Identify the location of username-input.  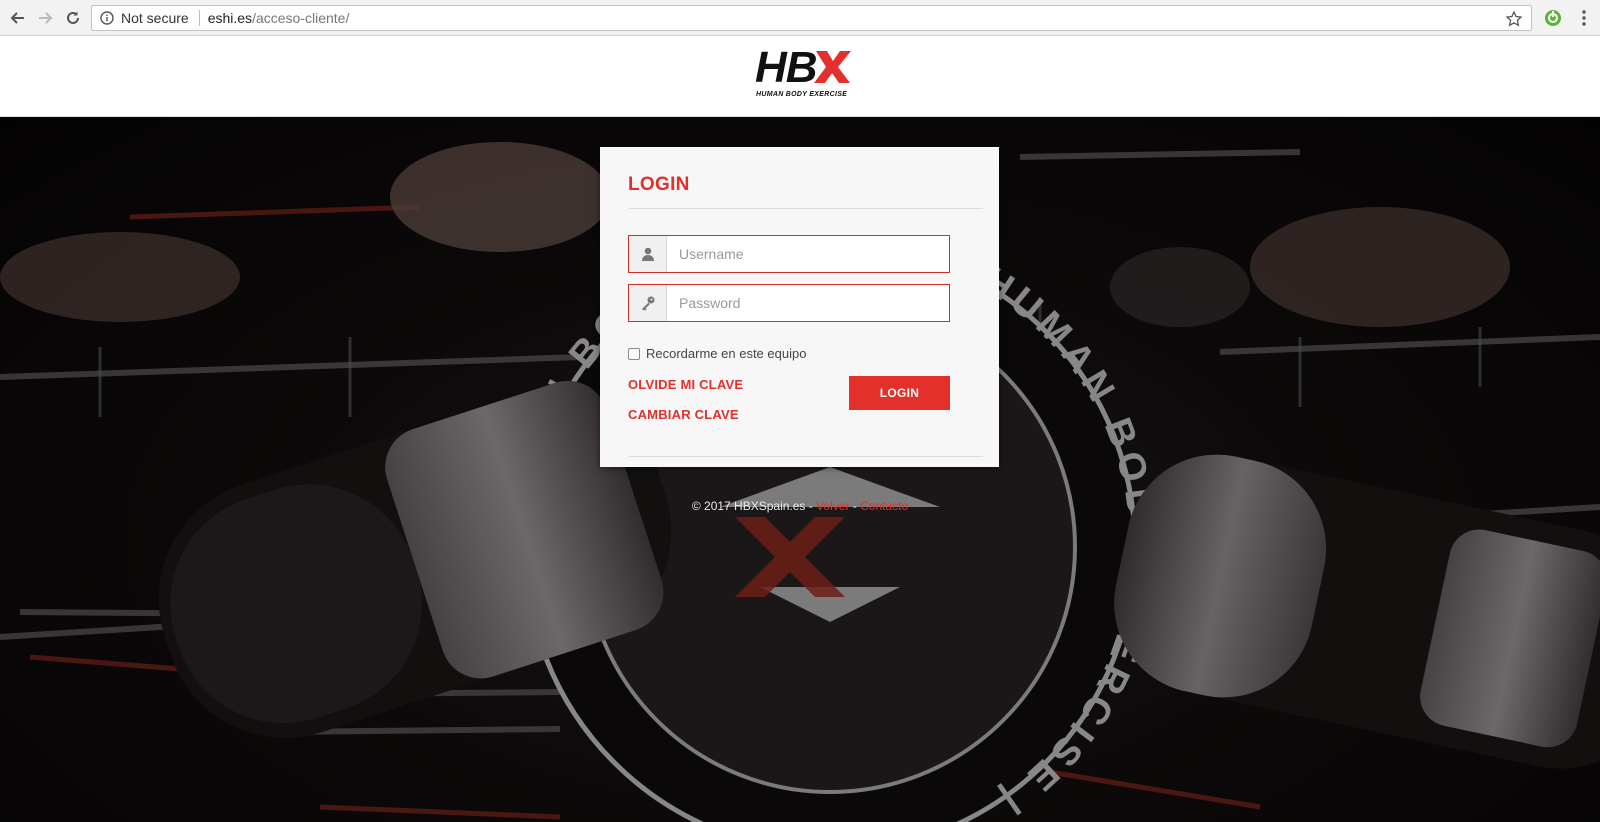
(808, 254).